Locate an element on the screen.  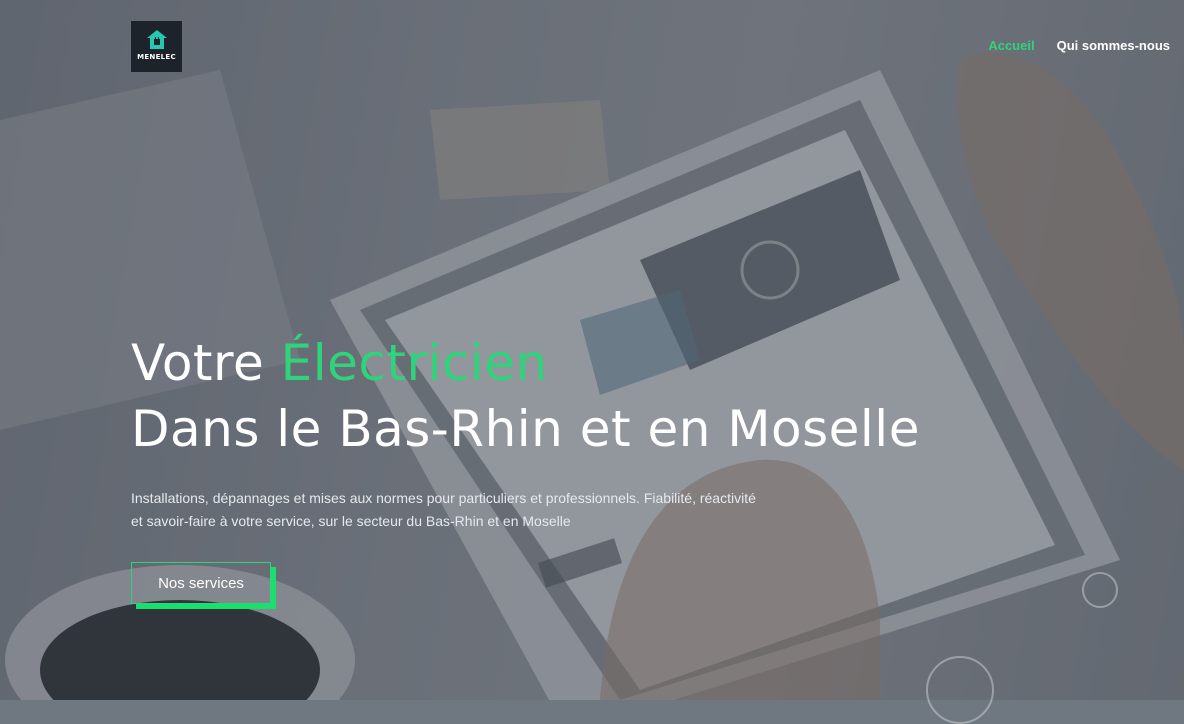
site-logo: MENELEC is located at coordinates (156, 46).